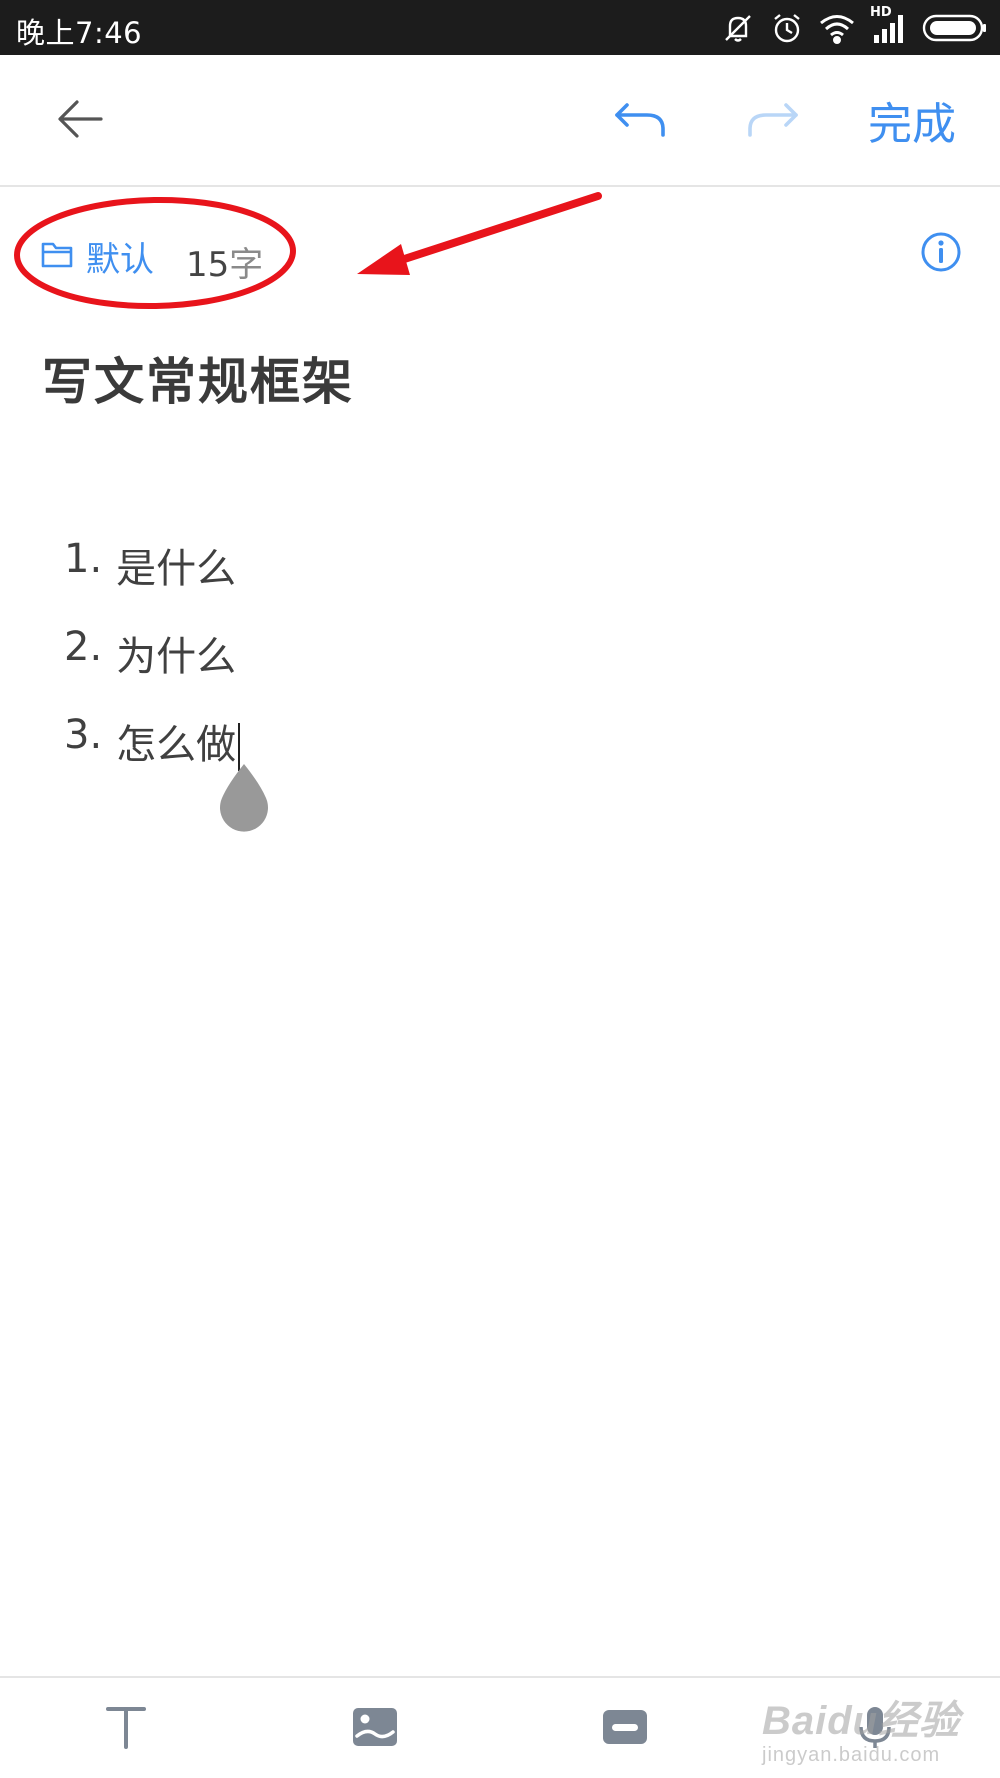 This screenshot has width=1000, height=1778. What do you see at coordinates (500, 255) in the screenshot?
I see `note-meta-row: 默认 15字` at bounding box center [500, 255].